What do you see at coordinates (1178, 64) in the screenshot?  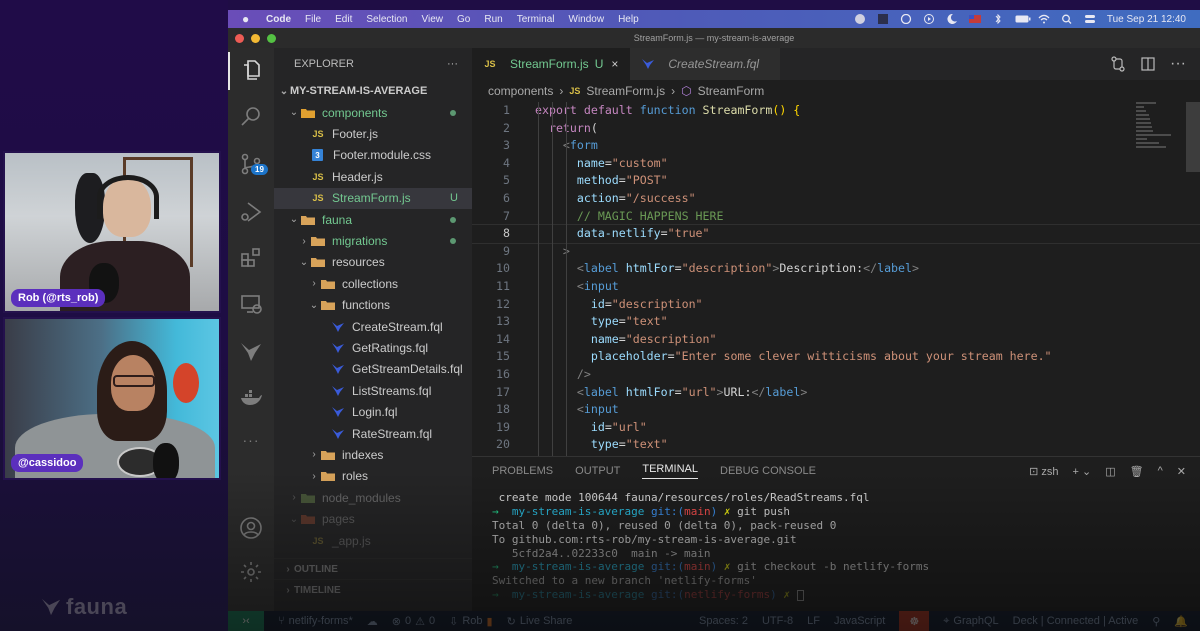 I see `editor-more-icon: ···` at bounding box center [1178, 64].